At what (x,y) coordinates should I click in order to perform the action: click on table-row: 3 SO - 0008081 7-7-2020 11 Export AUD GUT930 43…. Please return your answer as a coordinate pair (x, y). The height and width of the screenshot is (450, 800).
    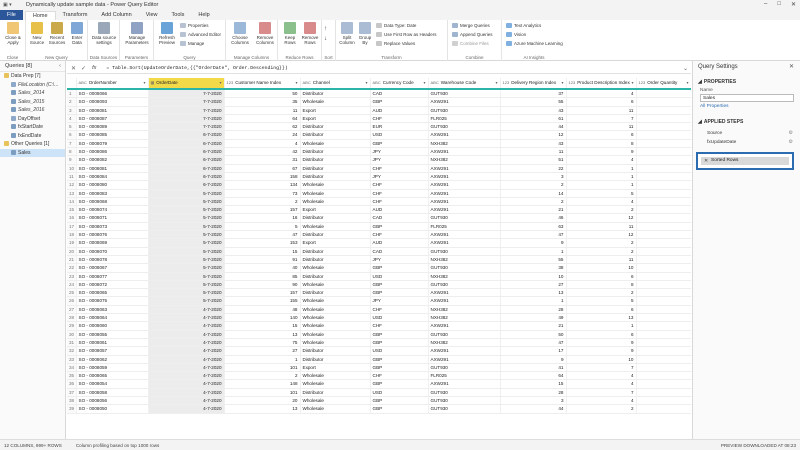
    Looking at the image, I should click on (379, 110).